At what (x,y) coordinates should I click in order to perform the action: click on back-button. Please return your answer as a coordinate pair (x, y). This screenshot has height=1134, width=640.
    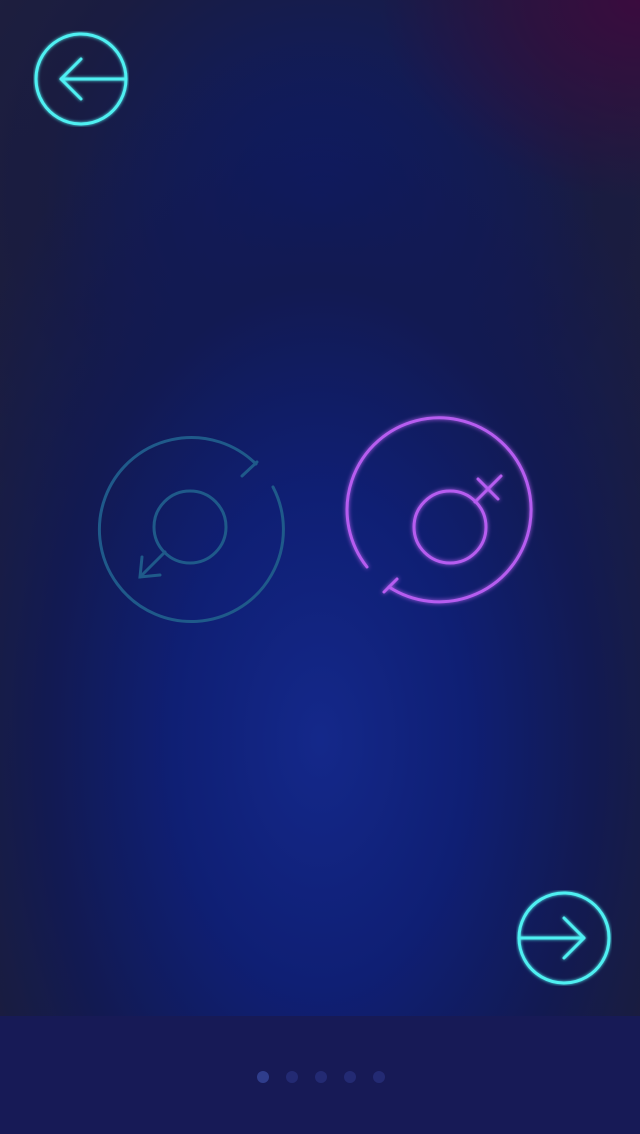
    Looking at the image, I should click on (81, 79).